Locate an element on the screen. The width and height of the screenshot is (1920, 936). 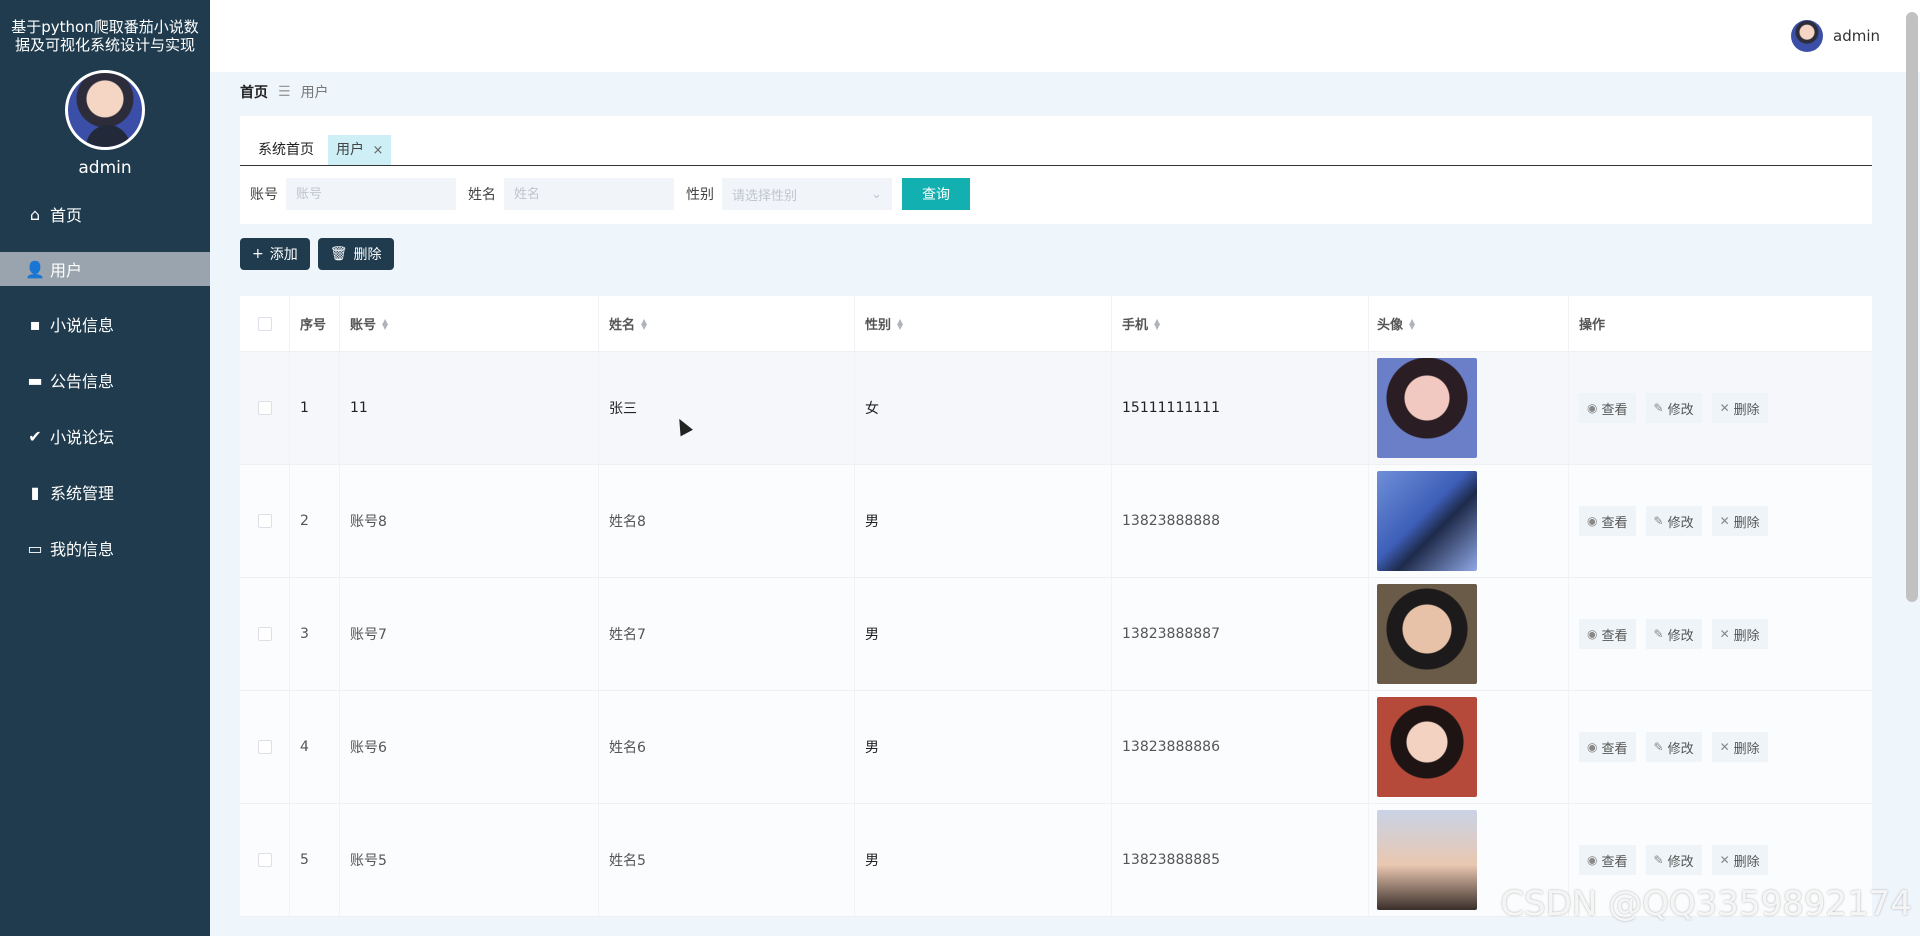
inbox-icon: ▬ is located at coordinates (35, 380).